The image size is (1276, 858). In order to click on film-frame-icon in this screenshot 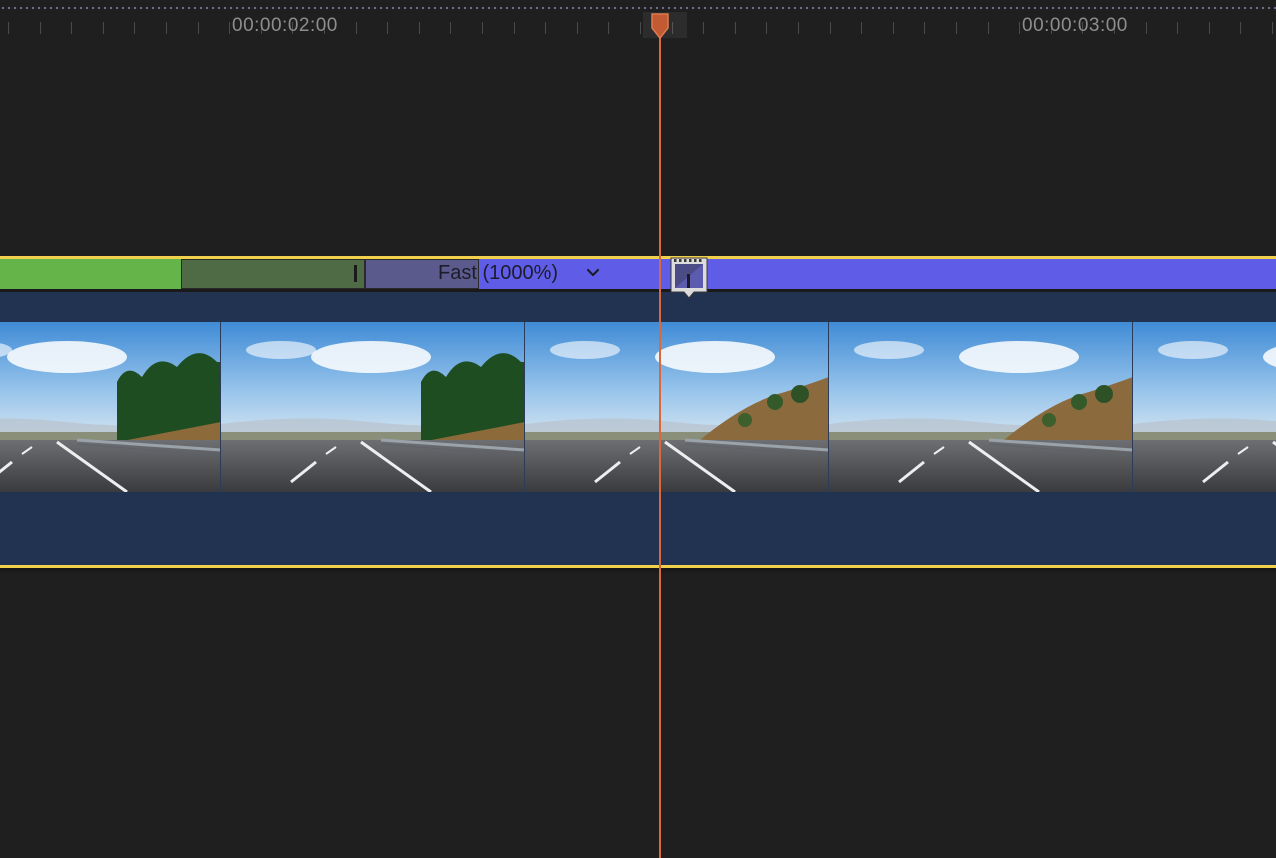, I will do `click(689, 280)`.